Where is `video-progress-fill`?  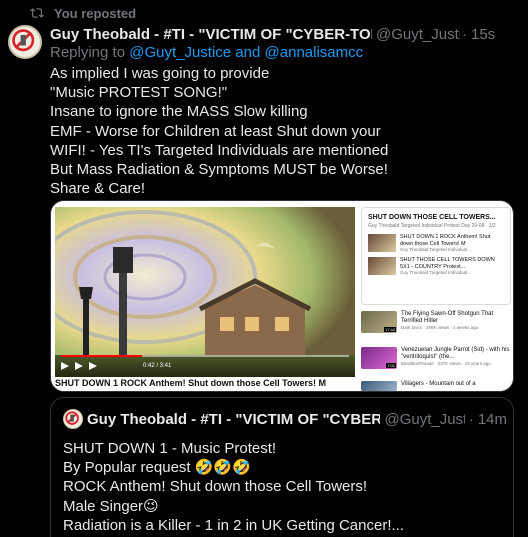 video-progress-fill is located at coordinates (101, 356).